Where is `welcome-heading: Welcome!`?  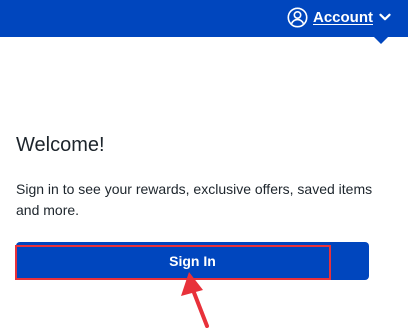
welcome-heading: Welcome! is located at coordinates (60, 145).